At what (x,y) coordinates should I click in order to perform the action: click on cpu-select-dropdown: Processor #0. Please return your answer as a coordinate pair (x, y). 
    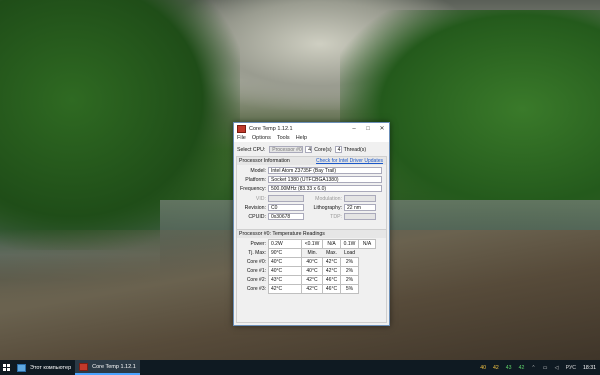
    Looking at the image, I should click on (286, 149).